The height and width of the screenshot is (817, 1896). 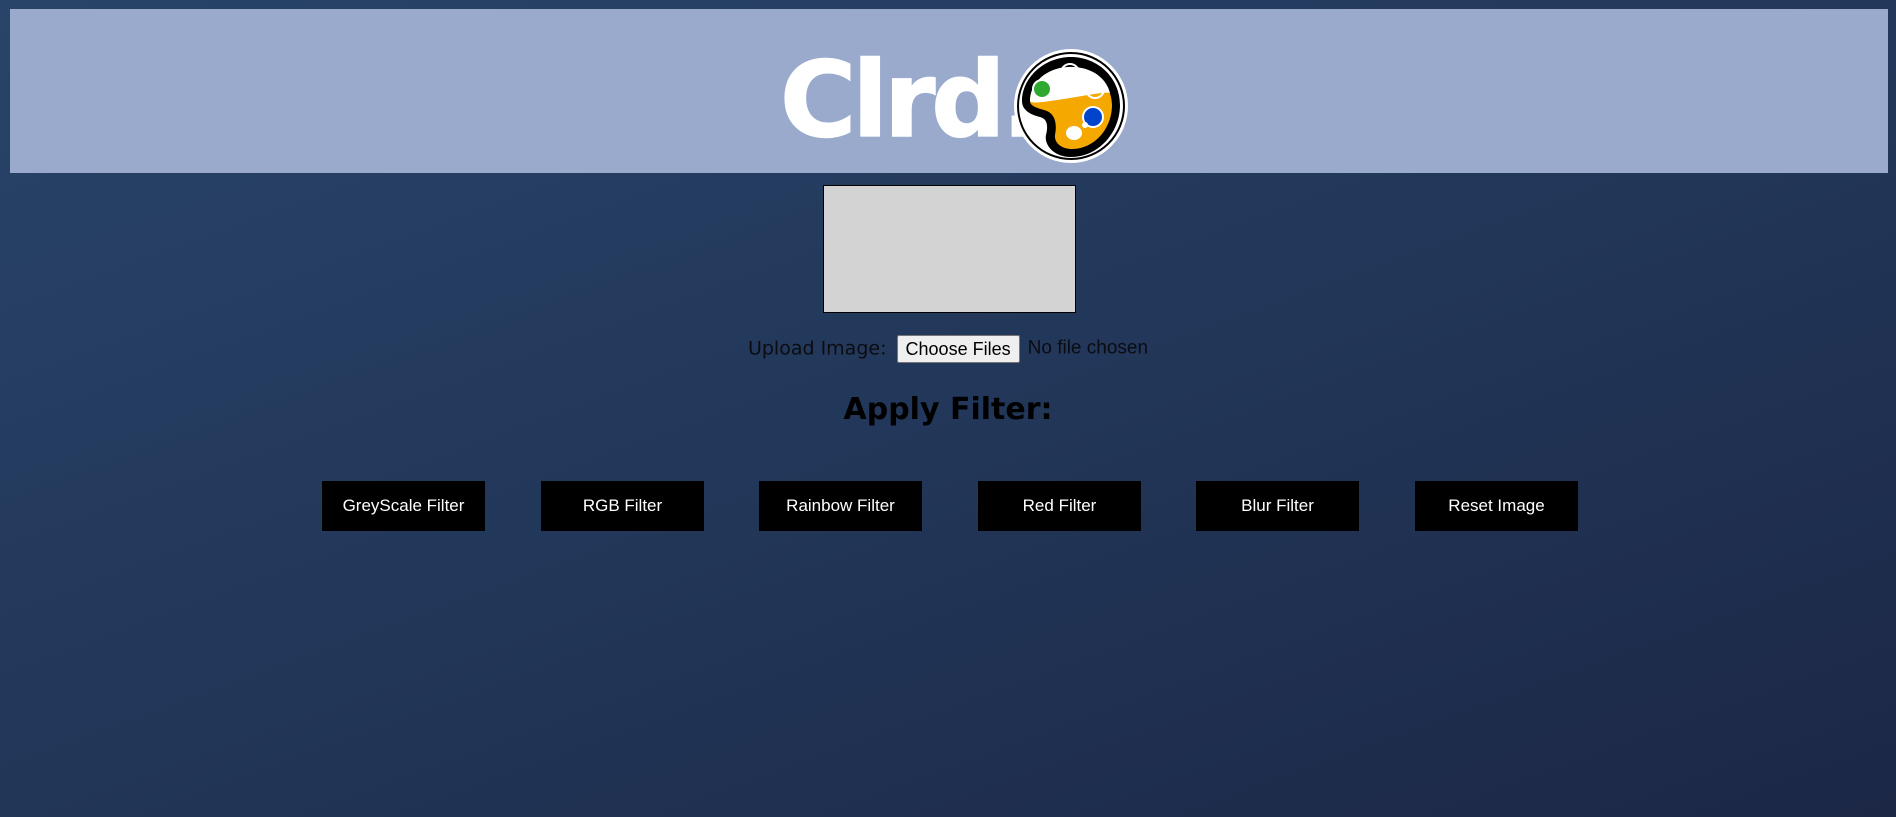 What do you see at coordinates (1088, 348) in the screenshot?
I see `file-status-text: No file chosen` at bounding box center [1088, 348].